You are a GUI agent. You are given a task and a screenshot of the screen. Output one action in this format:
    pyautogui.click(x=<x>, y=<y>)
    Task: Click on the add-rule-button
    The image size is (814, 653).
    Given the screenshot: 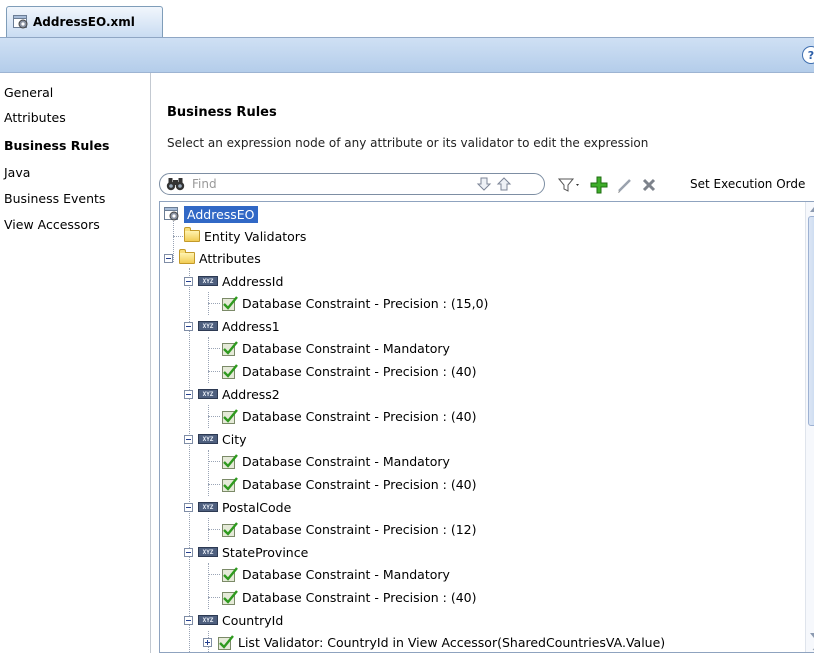 What is the action you would take?
    pyautogui.click(x=599, y=185)
    